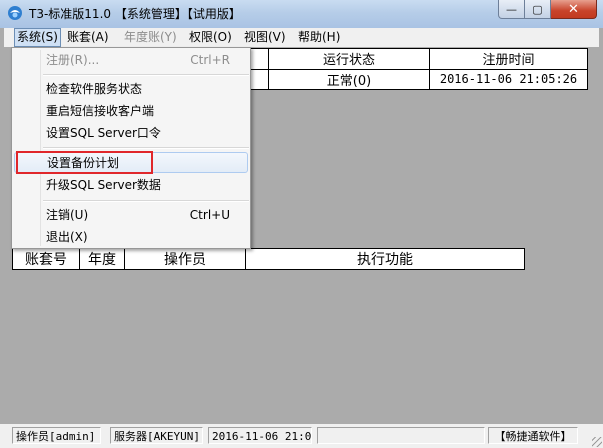  I want to click on maximize-button: ▢, so click(538, 9).